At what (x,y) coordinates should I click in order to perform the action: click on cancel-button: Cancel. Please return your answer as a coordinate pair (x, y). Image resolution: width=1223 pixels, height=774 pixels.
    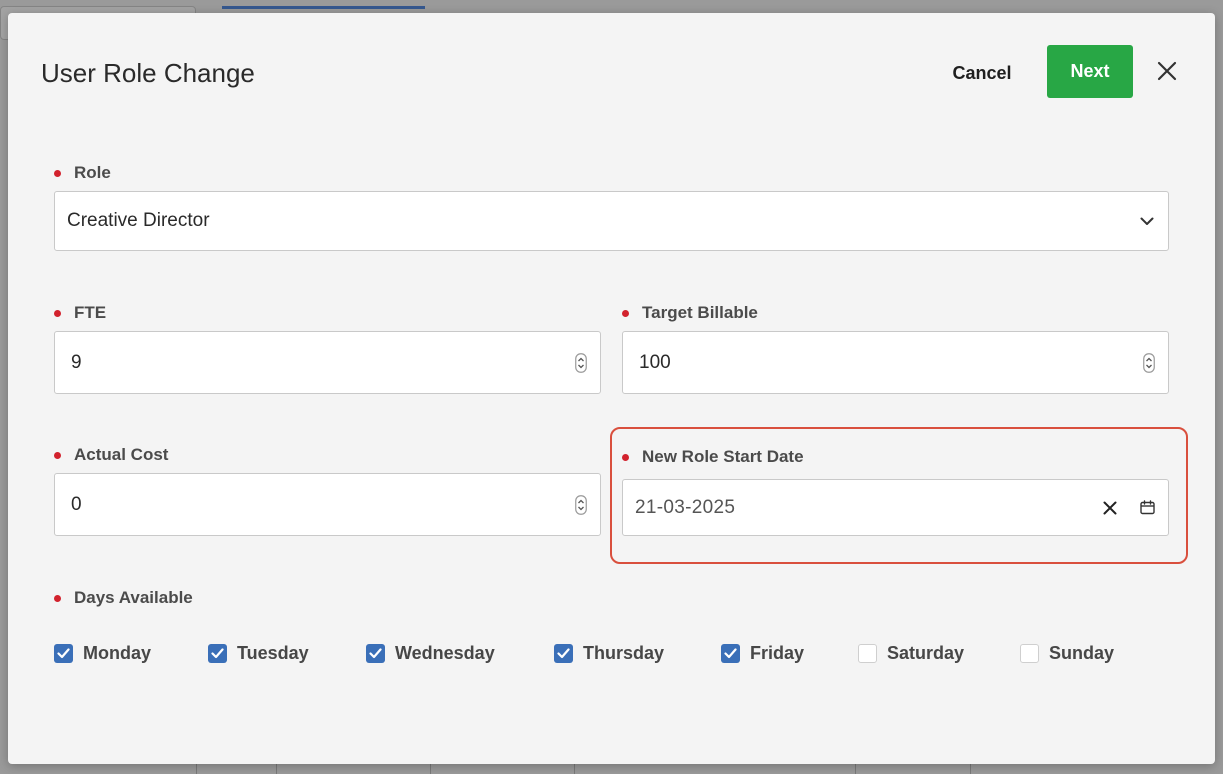
    Looking at the image, I should click on (982, 73).